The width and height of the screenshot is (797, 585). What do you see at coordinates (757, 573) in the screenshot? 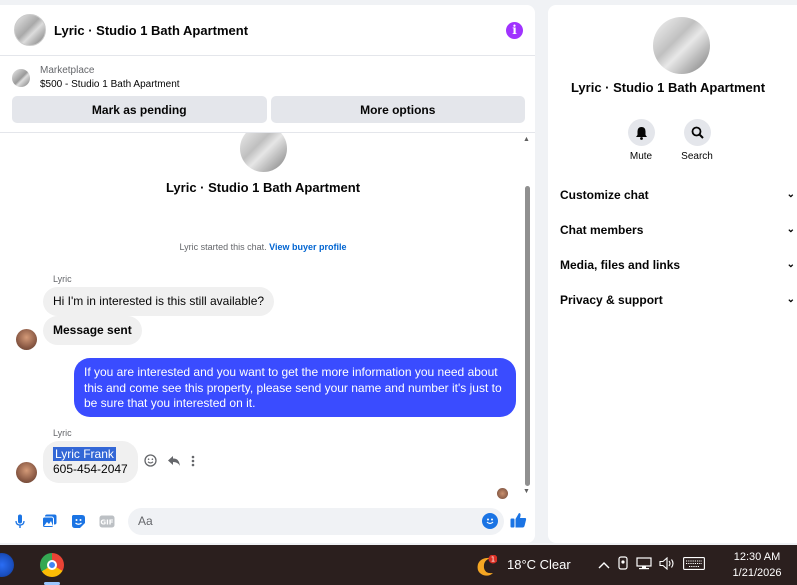
I see `clock-date: 1/21/2026` at bounding box center [757, 573].